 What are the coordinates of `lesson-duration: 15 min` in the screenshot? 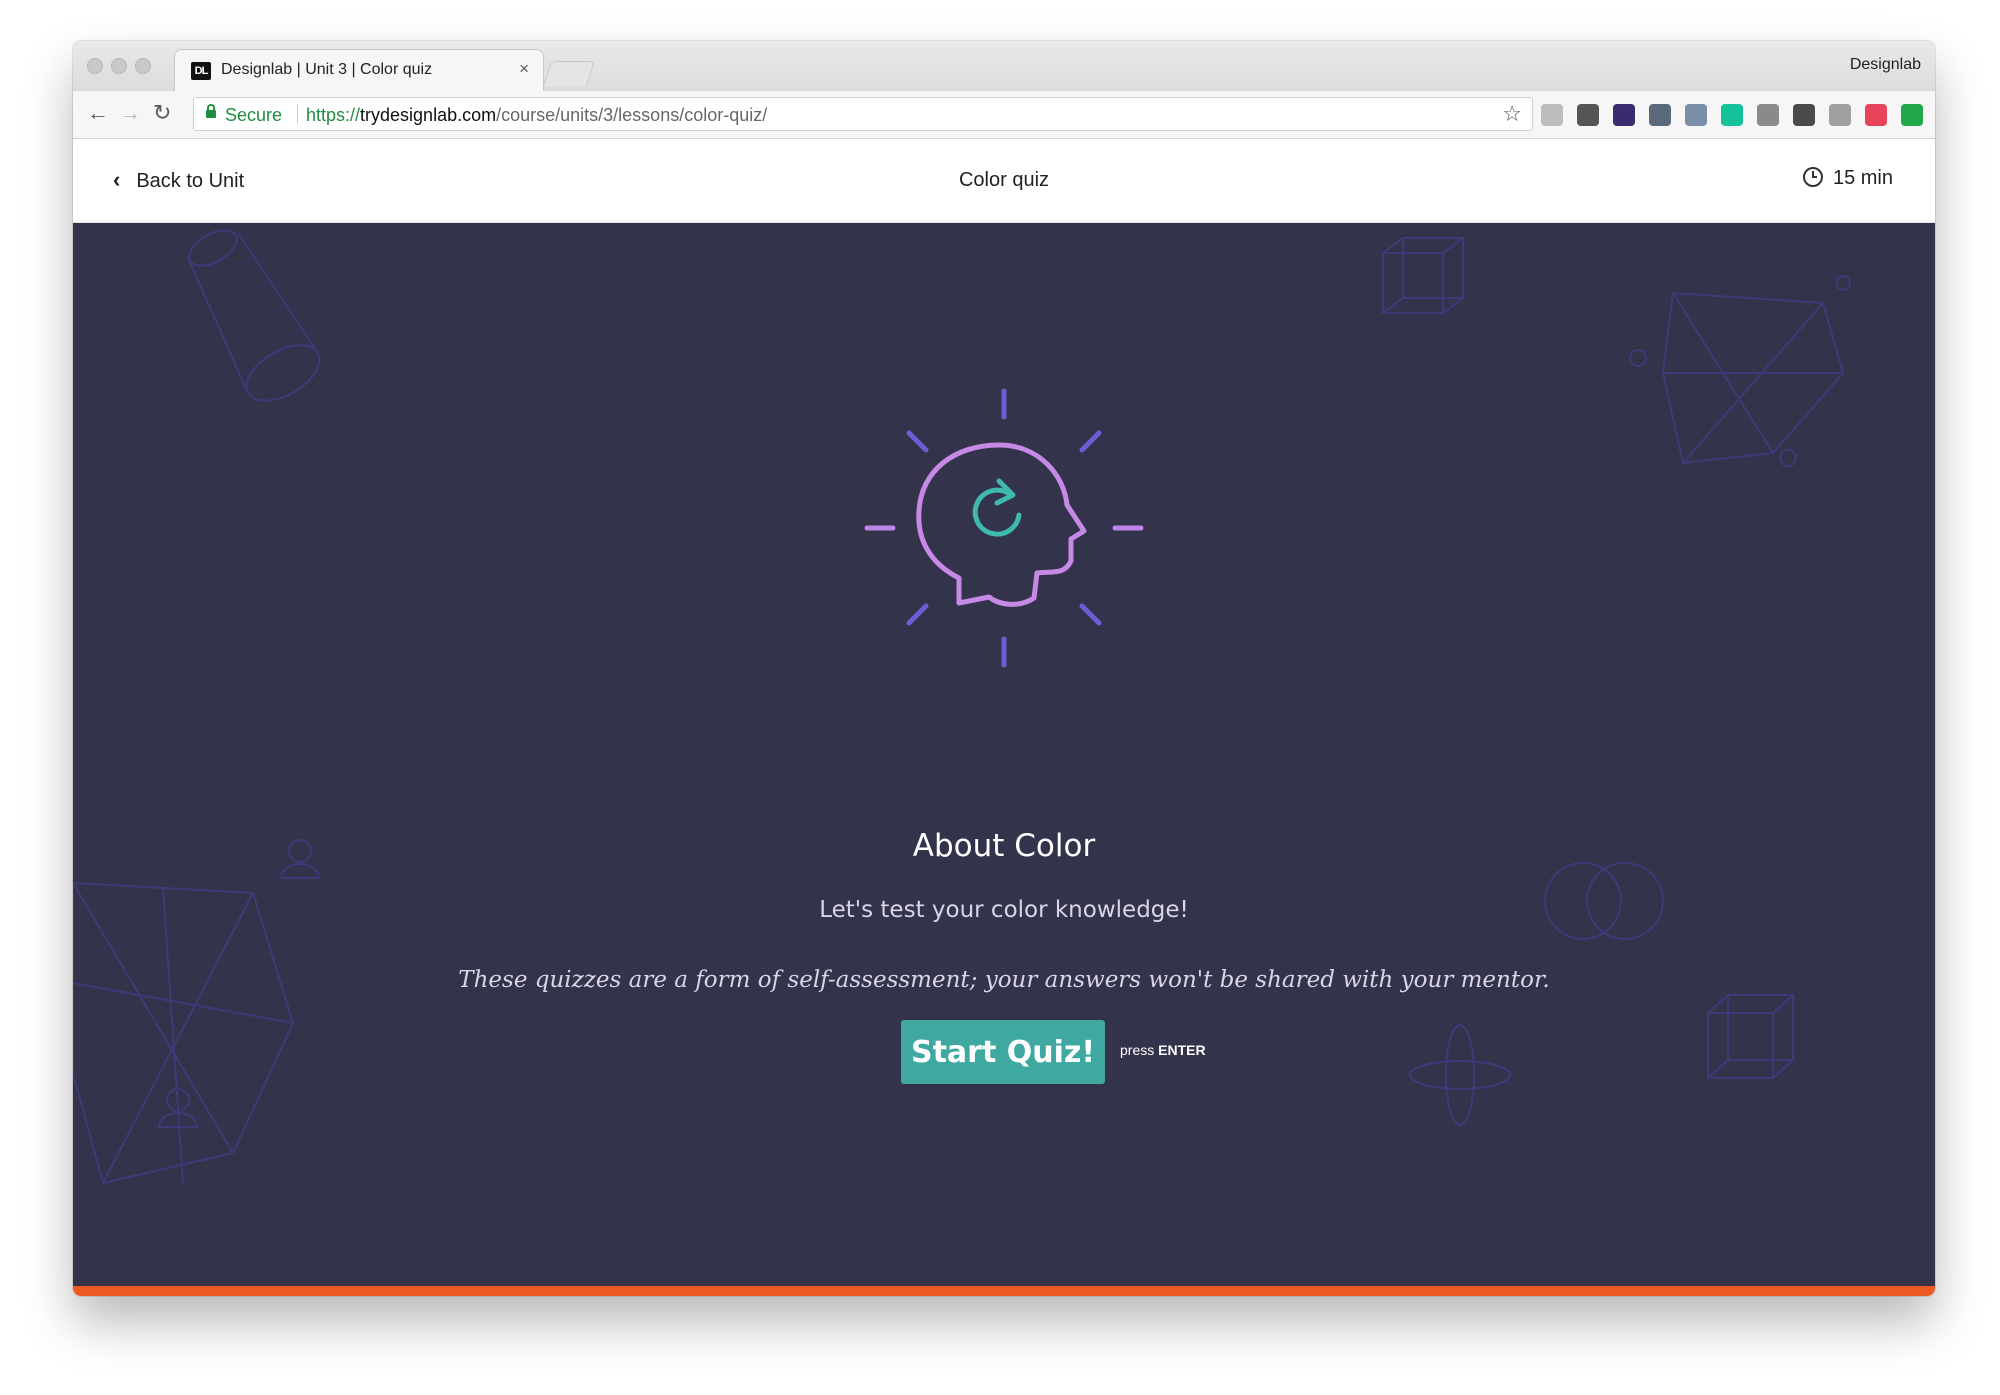 It's located at (1847, 178).